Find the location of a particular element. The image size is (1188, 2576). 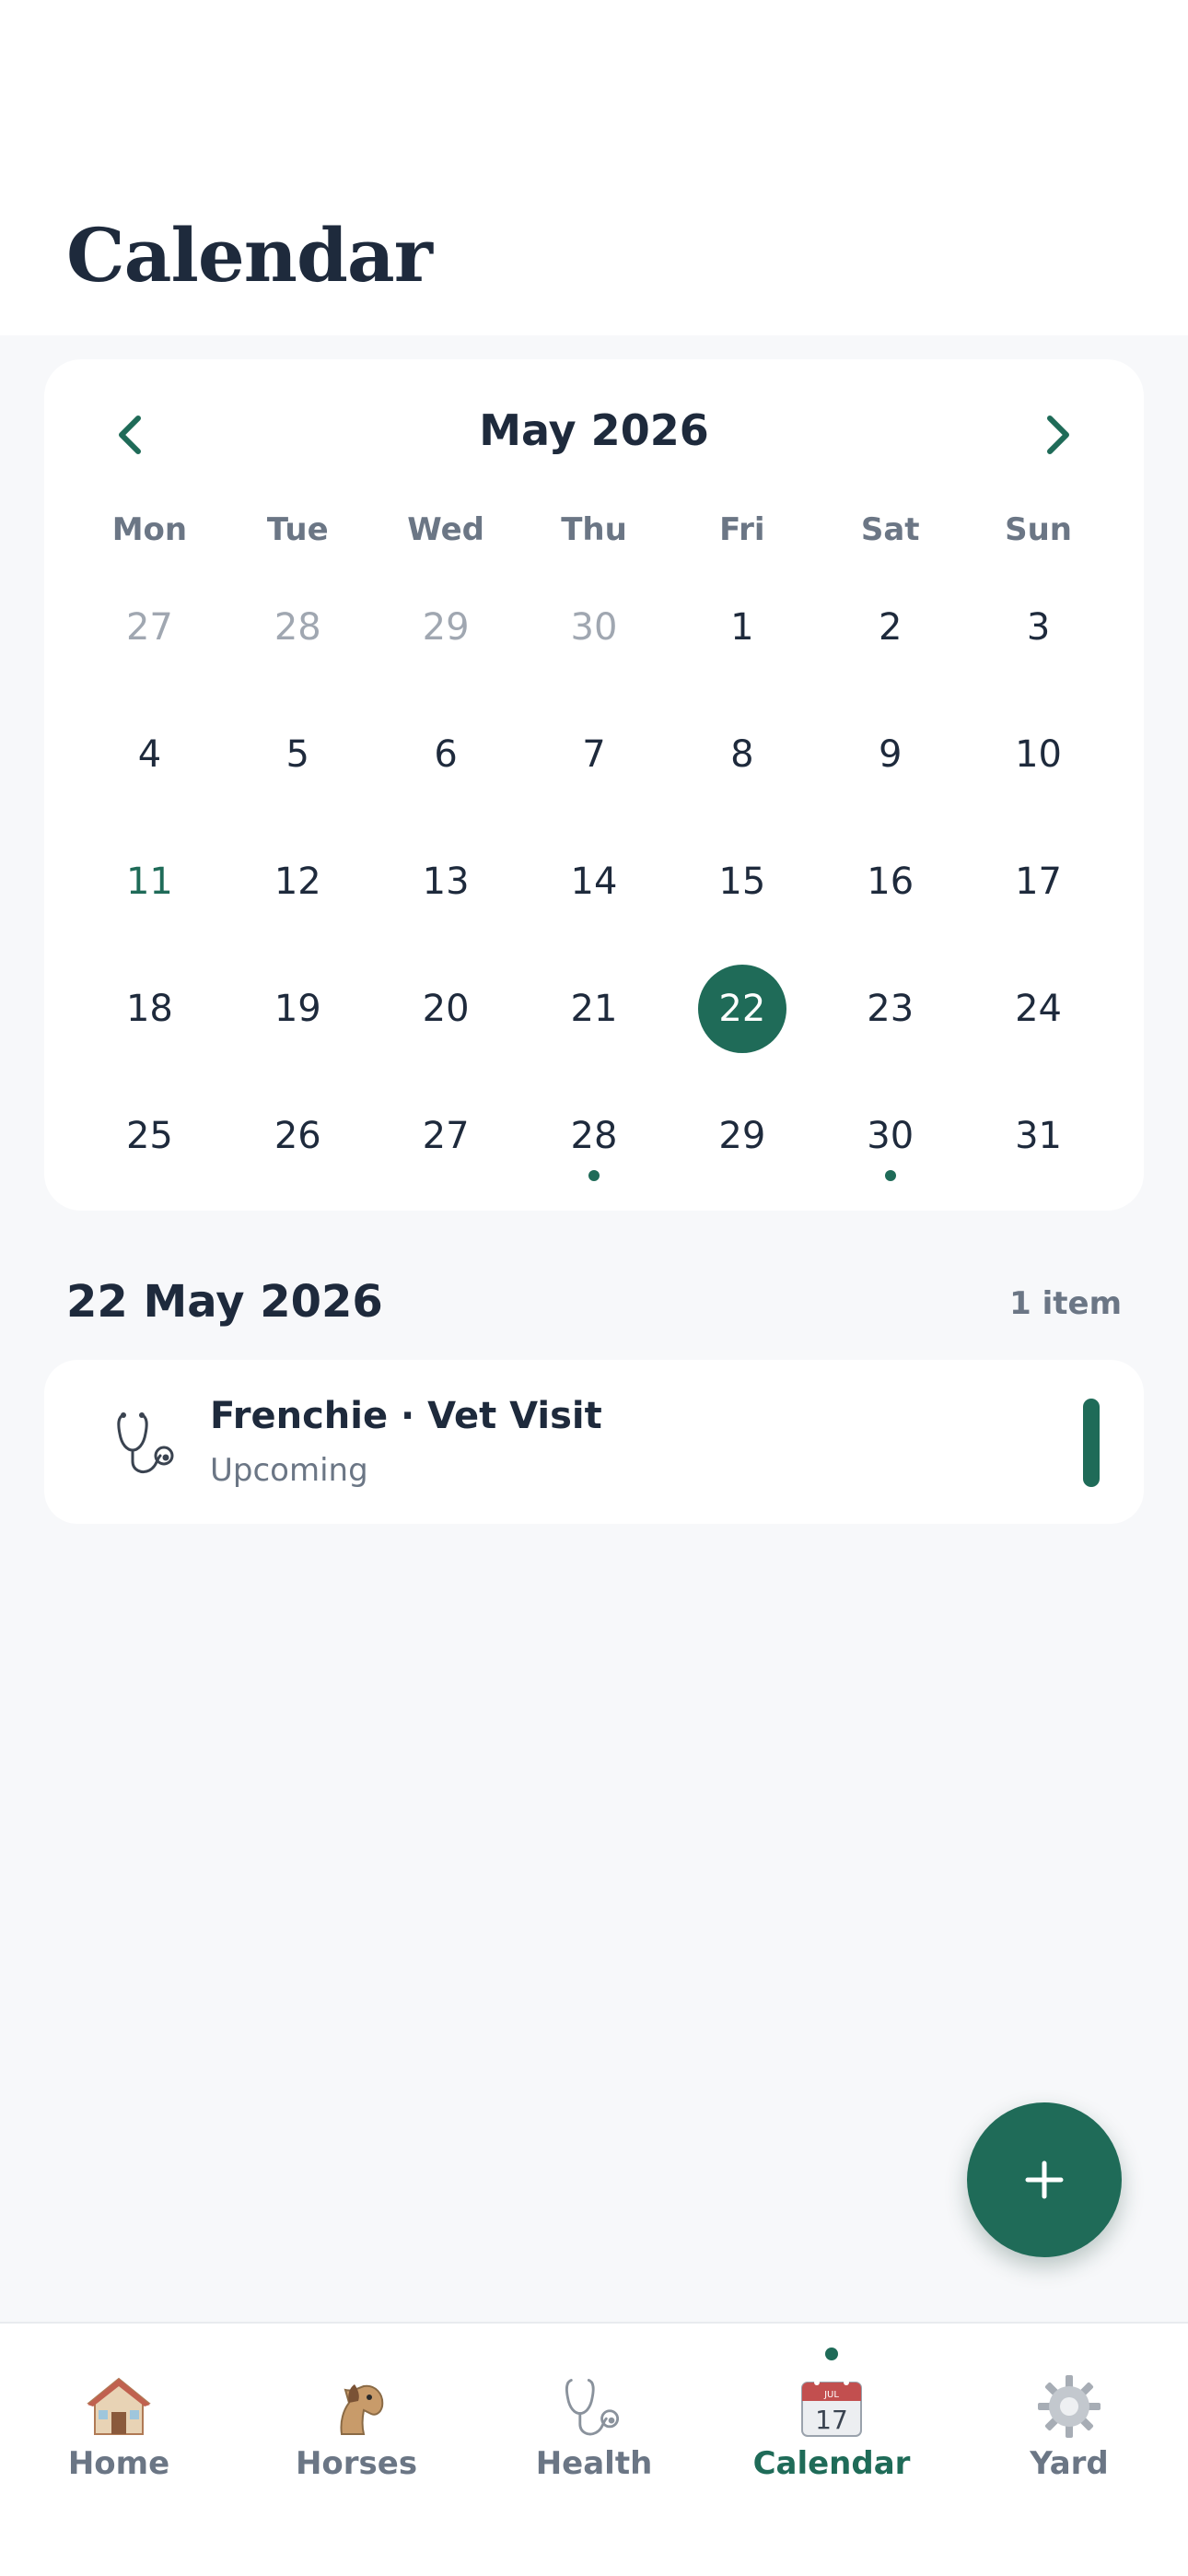

calendar-day: 18 is located at coordinates (150, 1008).